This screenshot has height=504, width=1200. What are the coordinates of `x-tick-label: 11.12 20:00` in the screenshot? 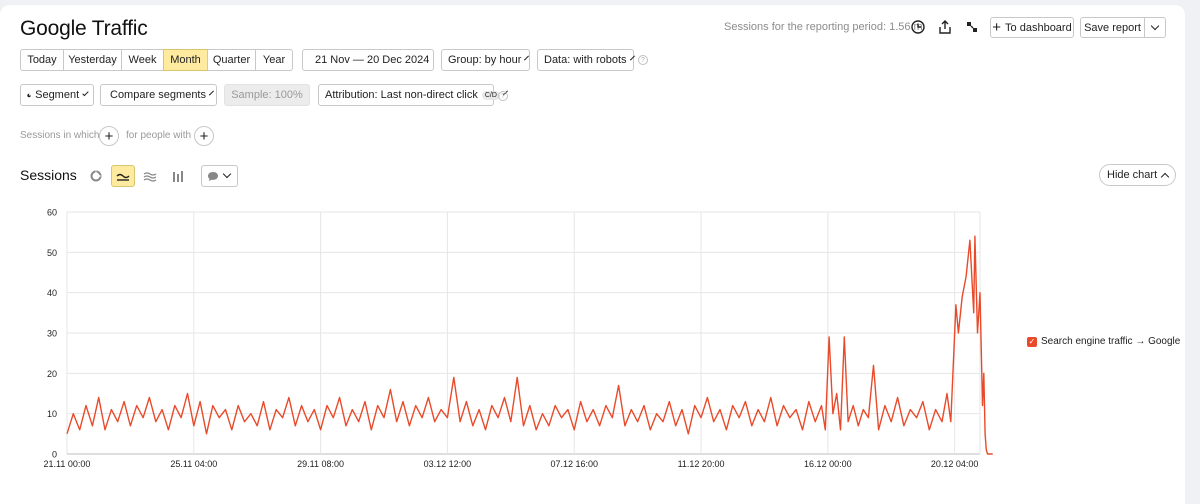 It's located at (701, 464).